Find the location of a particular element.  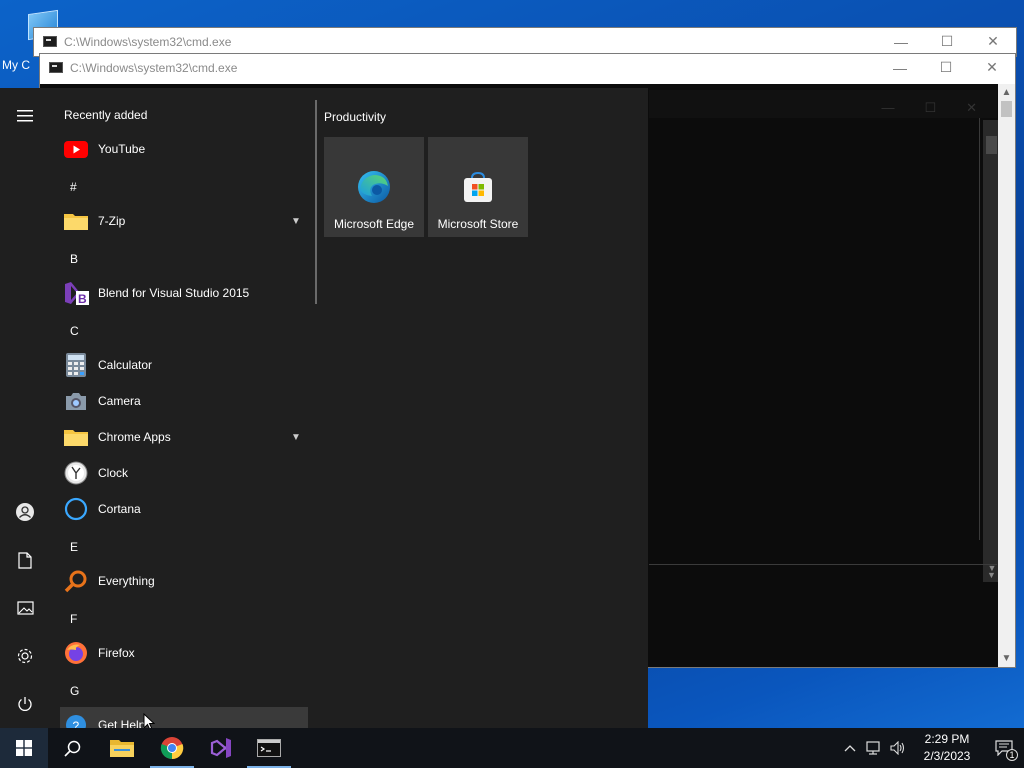

expand-menu-button is located at coordinates (25, 116).